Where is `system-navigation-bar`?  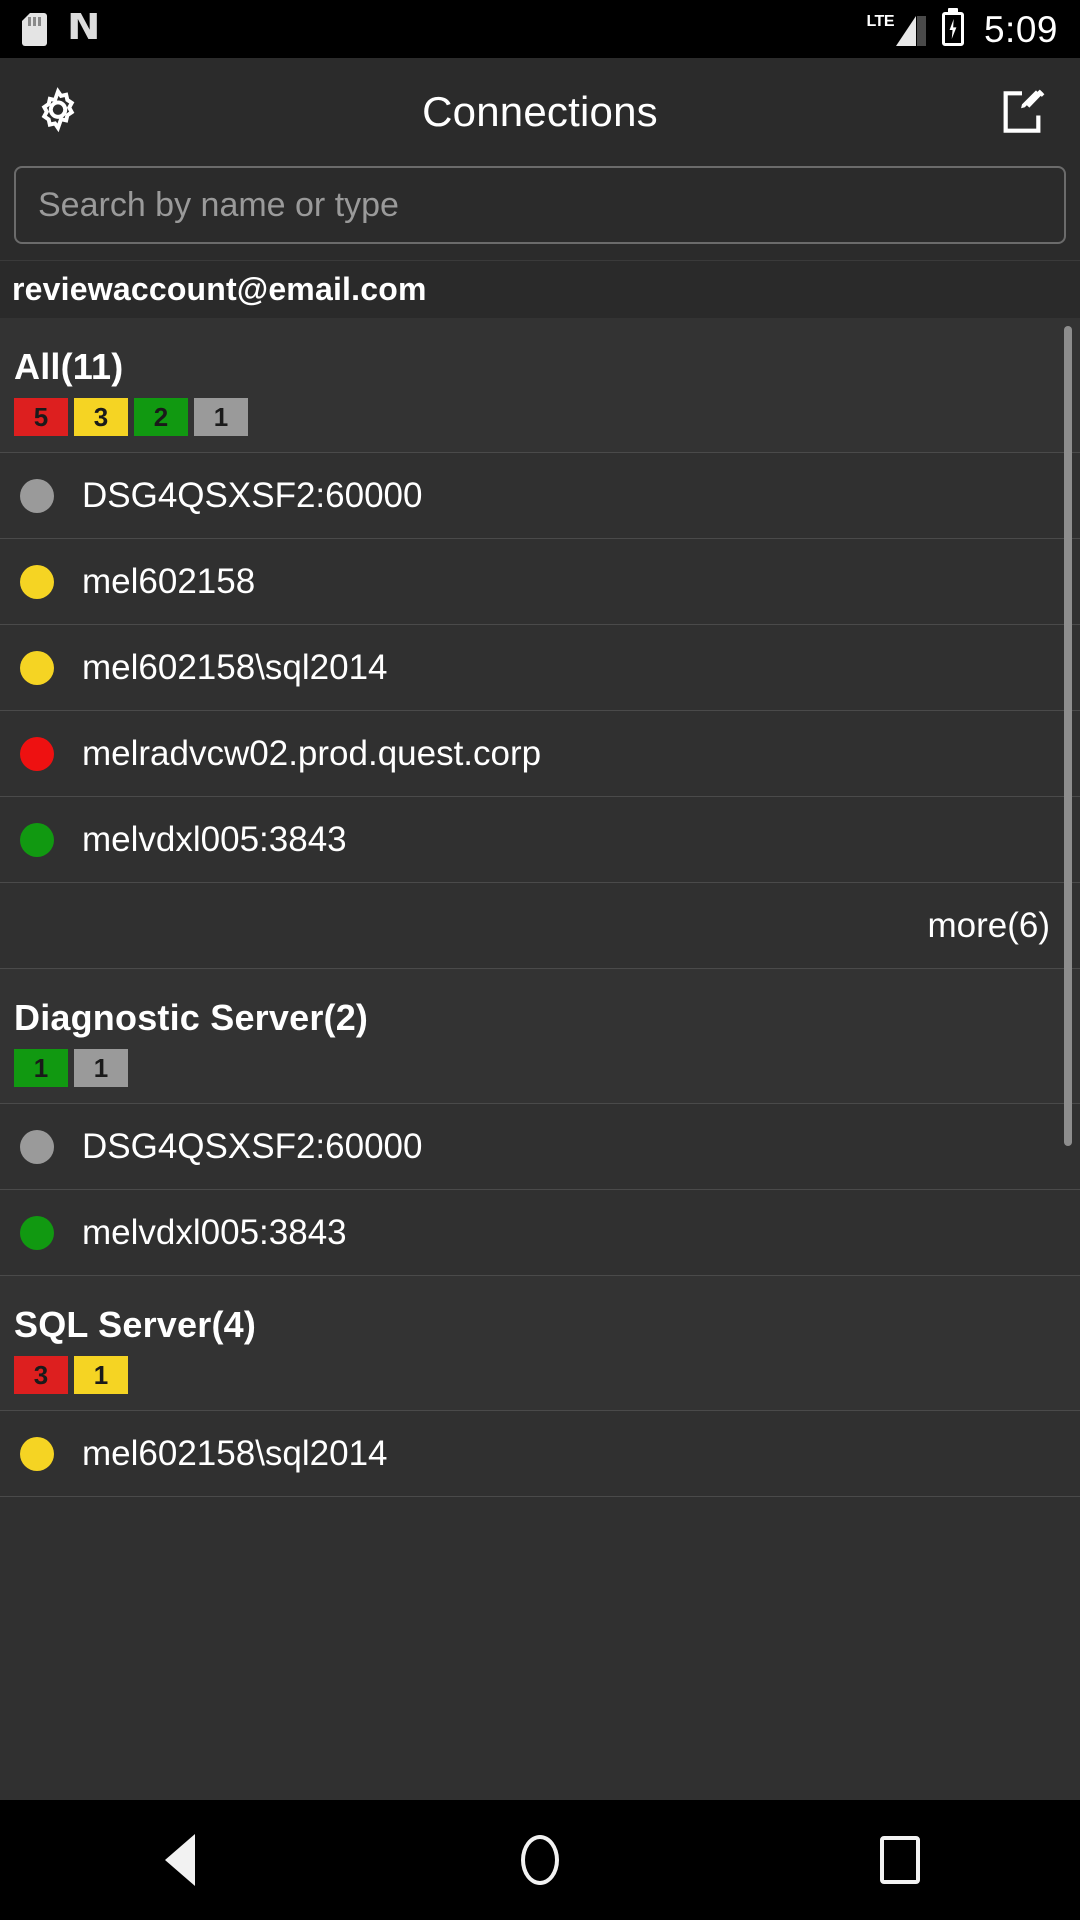 system-navigation-bar is located at coordinates (540, 1860).